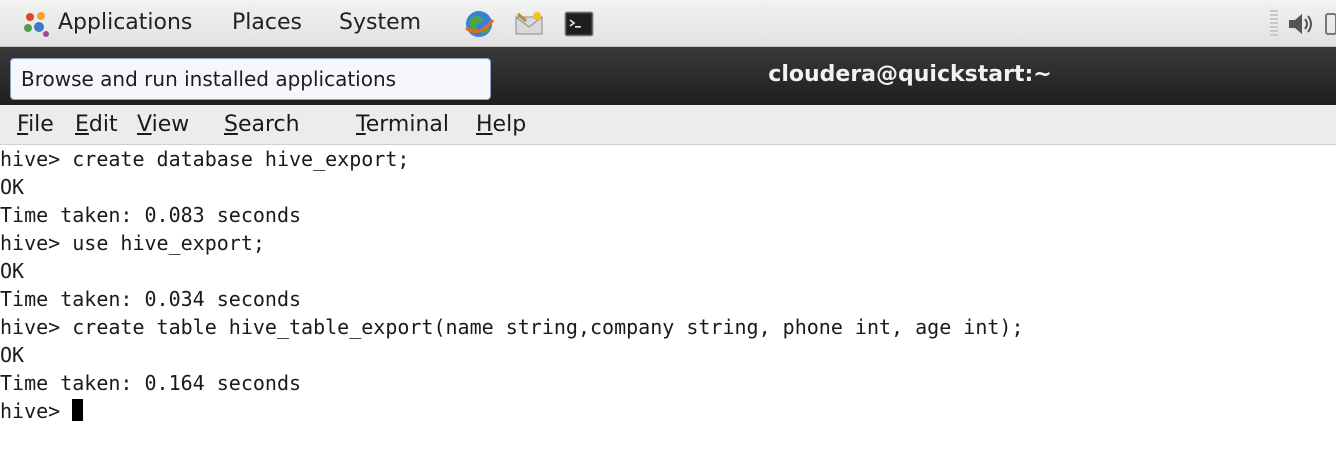 This screenshot has width=1336, height=458. What do you see at coordinates (380, 23) in the screenshot?
I see `system-menu: System` at bounding box center [380, 23].